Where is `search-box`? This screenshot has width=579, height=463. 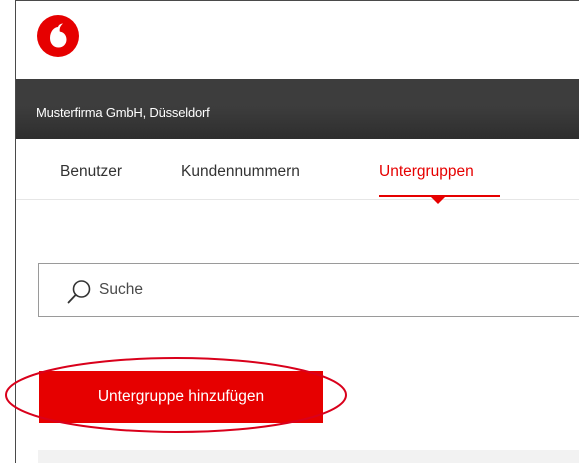 search-box is located at coordinates (308, 290).